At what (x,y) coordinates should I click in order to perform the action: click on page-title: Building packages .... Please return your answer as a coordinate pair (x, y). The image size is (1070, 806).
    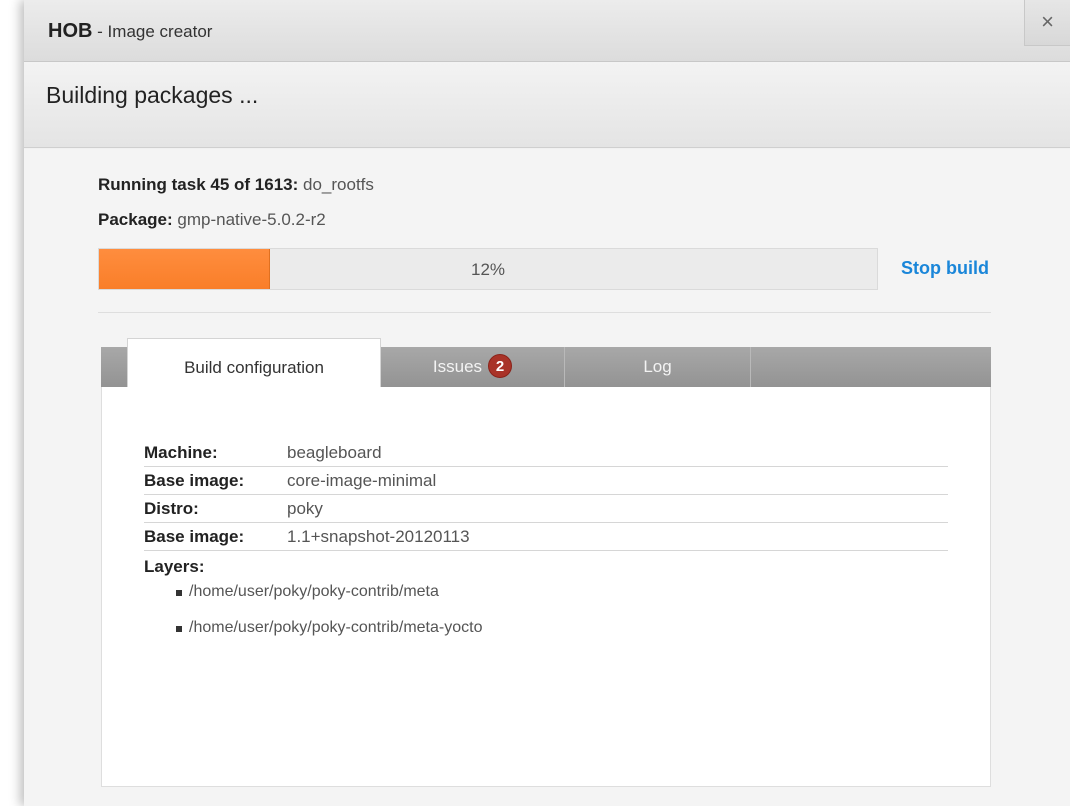
    Looking at the image, I should click on (152, 95).